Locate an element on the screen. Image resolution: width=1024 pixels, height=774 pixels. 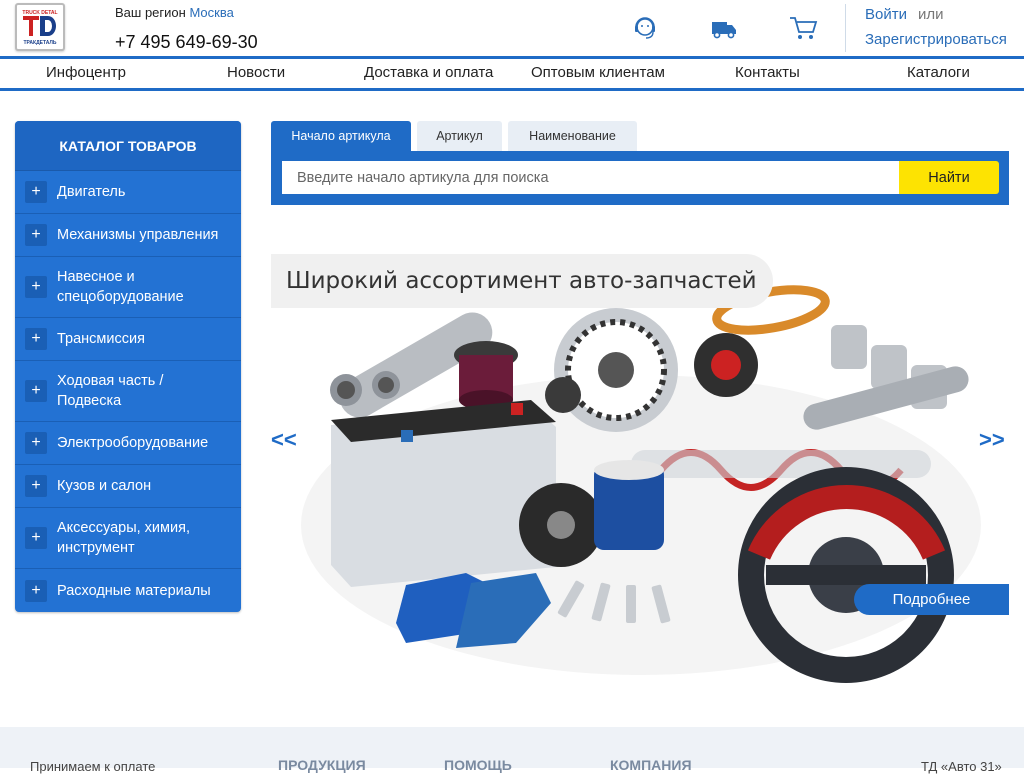
footer-company-heading: КОМПАНИЯ is located at coordinates (651, 765).